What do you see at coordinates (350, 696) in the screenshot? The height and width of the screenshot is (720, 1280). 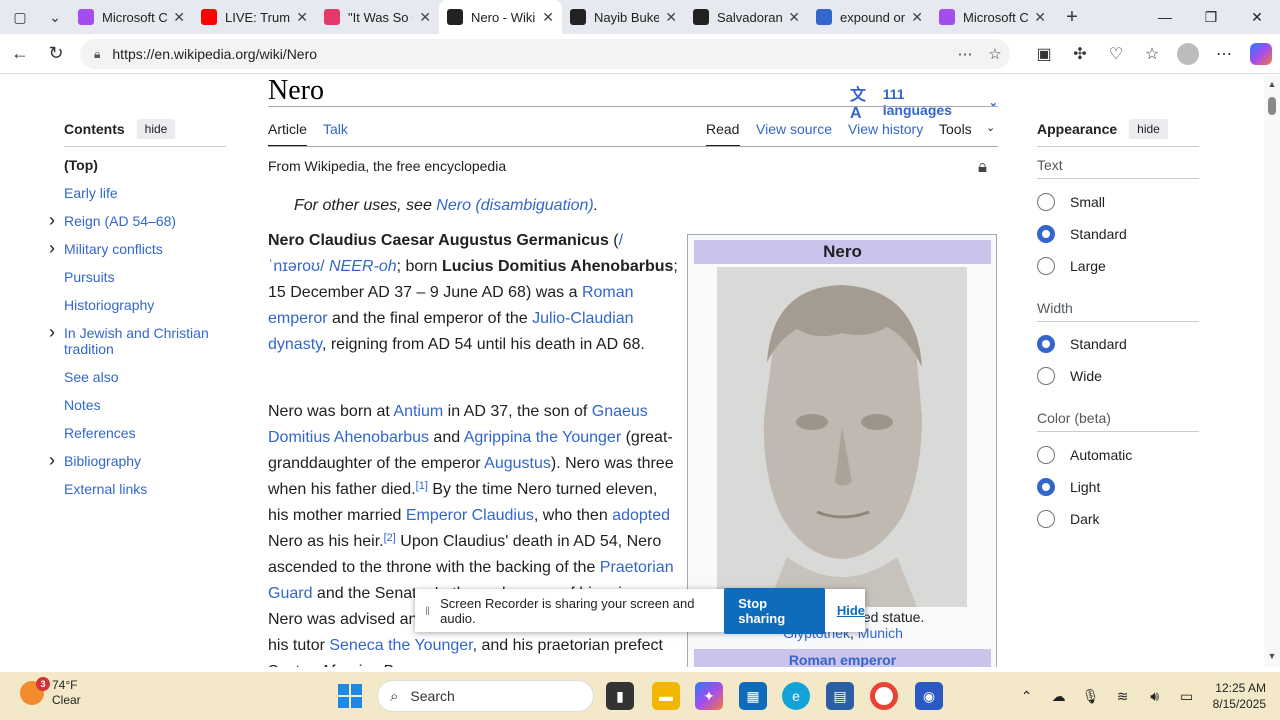 I see `start-button` at bounding box center [350, 696].